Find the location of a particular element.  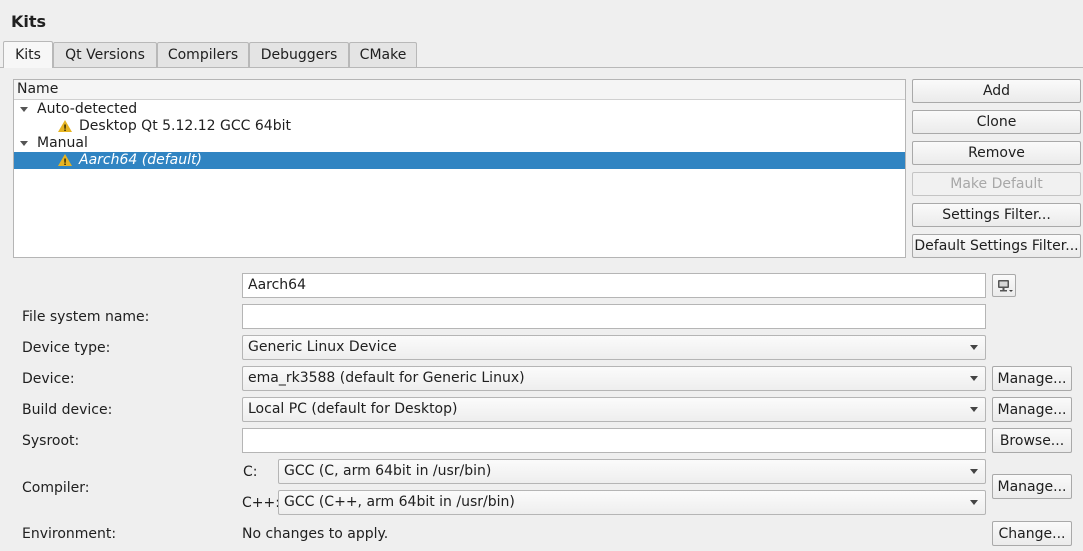

tab-cmake: CMake is located at coordinates (383, 54).